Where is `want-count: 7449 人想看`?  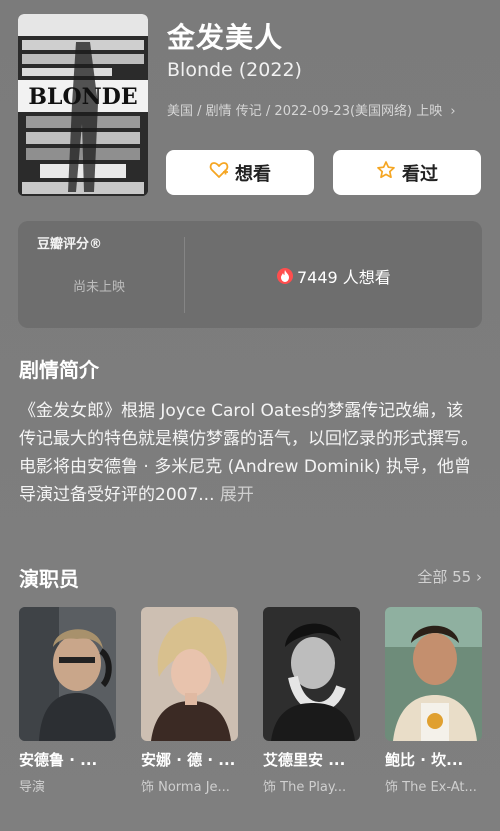 want-count: 7449 人想看 is located at coordinates (334, 276).